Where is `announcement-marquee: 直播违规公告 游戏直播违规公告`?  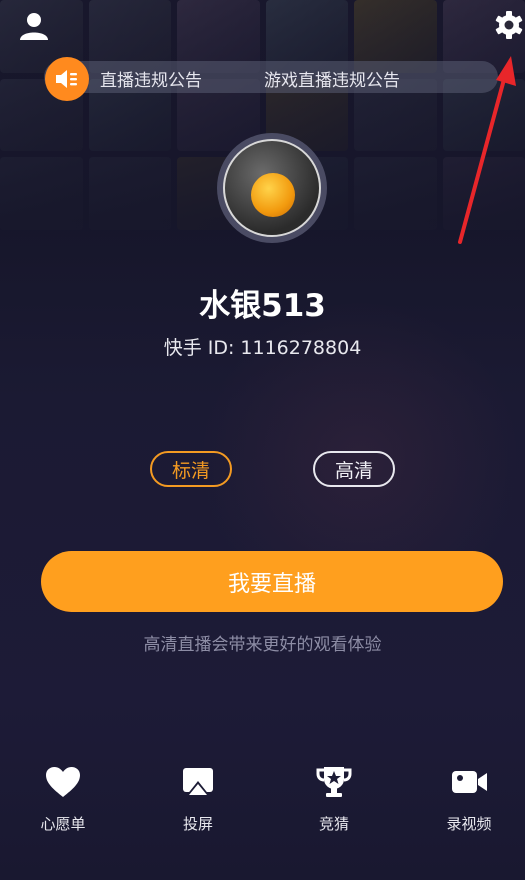 announcement-marquee: 直播违规公告 游戏直播违规公告 is located at coordinates (271, 77).